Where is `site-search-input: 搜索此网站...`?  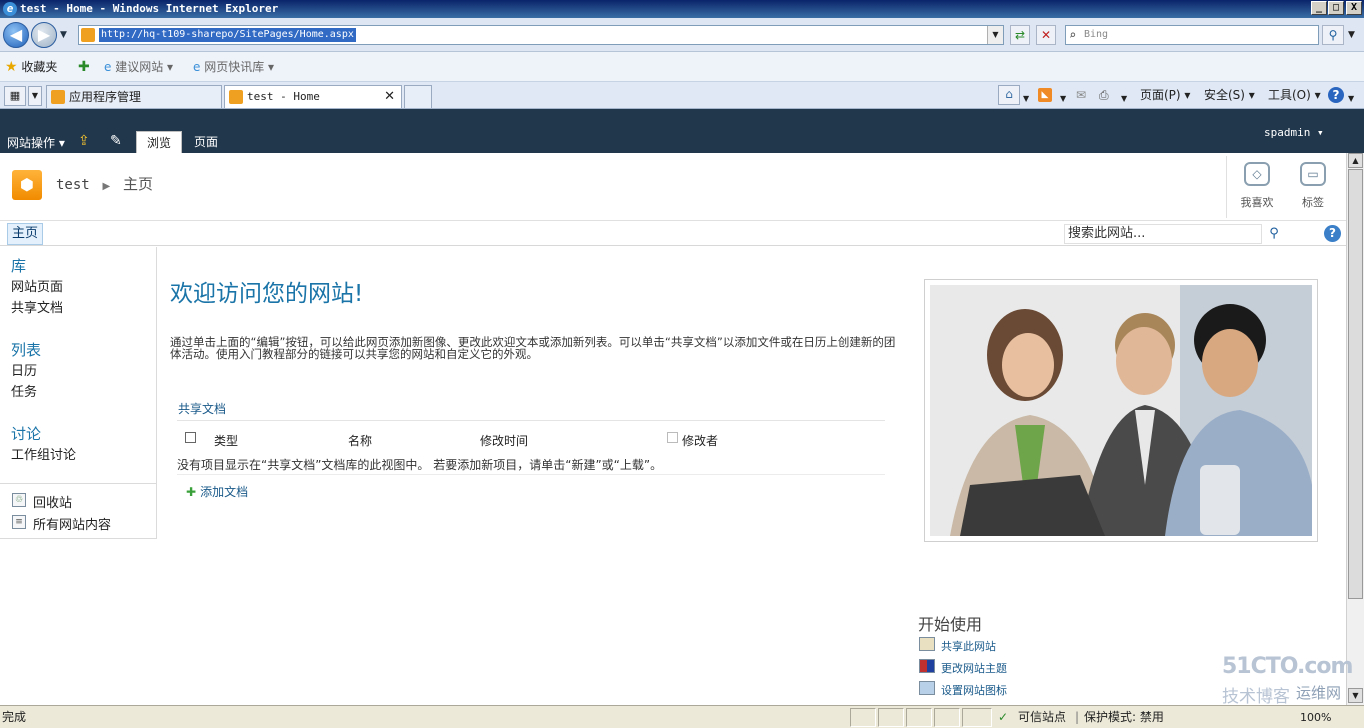
site-search-input: 搜索此网站... is located at coordinates (1163, 234).